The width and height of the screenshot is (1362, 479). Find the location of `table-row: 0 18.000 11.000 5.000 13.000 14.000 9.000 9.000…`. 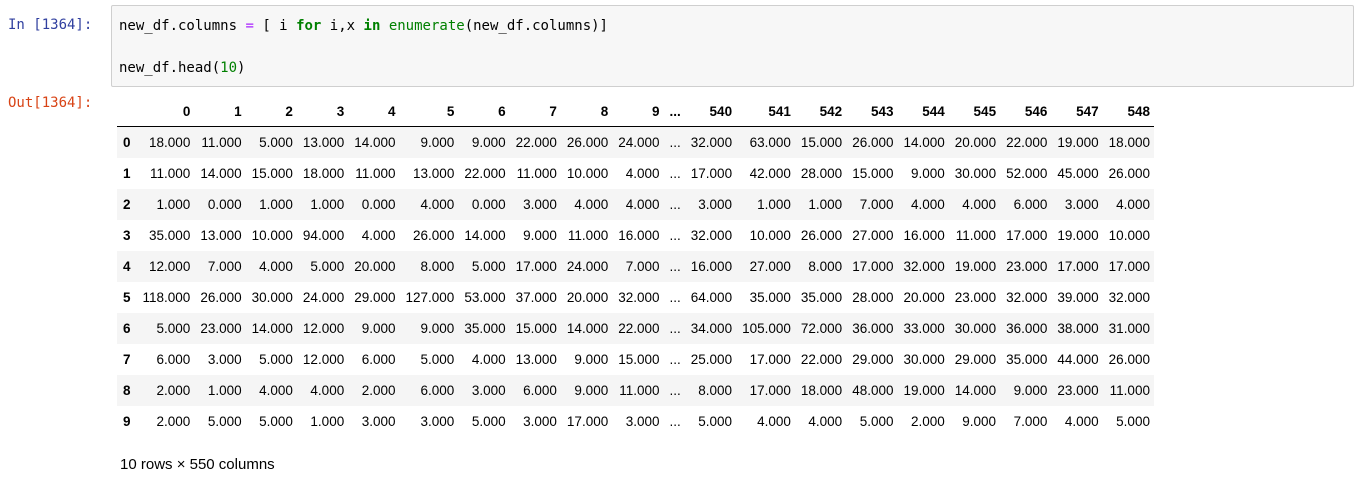

table-row: 0 18.000 11.000 5.000 13.000 14.000 9.000 9.000… is located at coordinates (635, 142).